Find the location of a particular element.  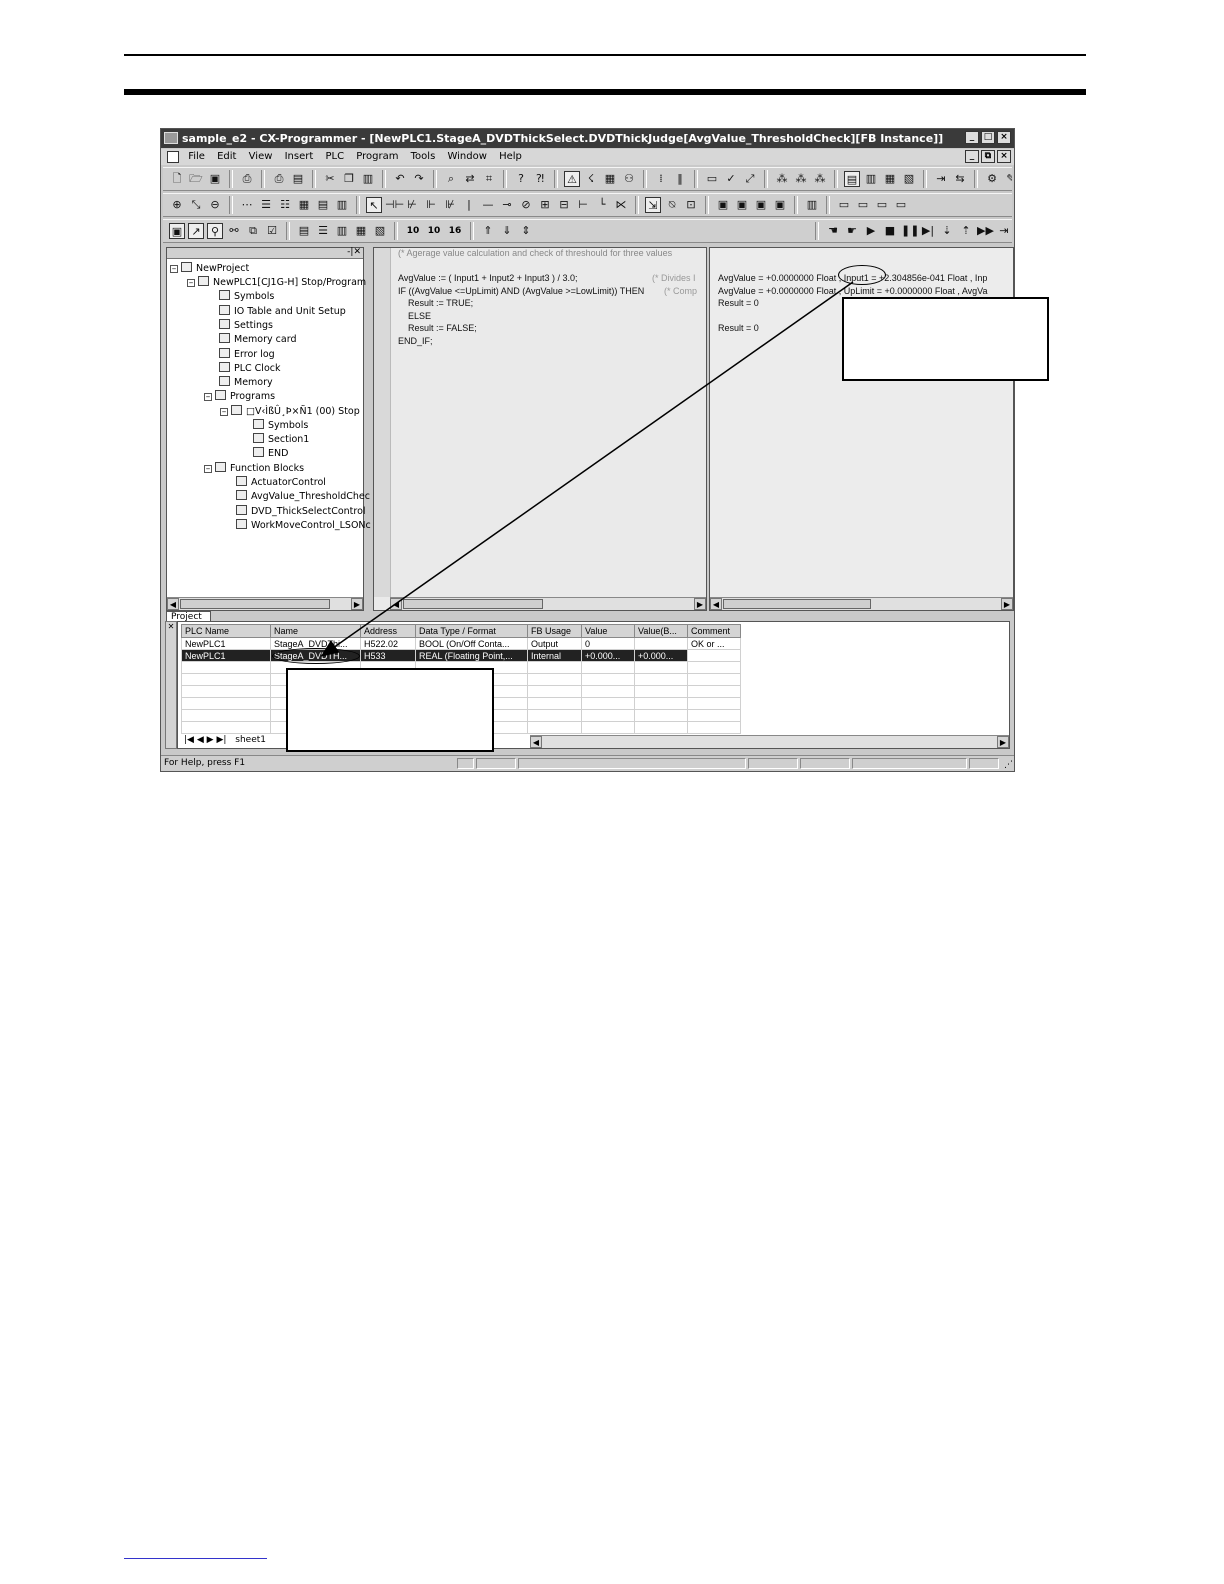

footer-rule is located at coordinates (195, 1558).